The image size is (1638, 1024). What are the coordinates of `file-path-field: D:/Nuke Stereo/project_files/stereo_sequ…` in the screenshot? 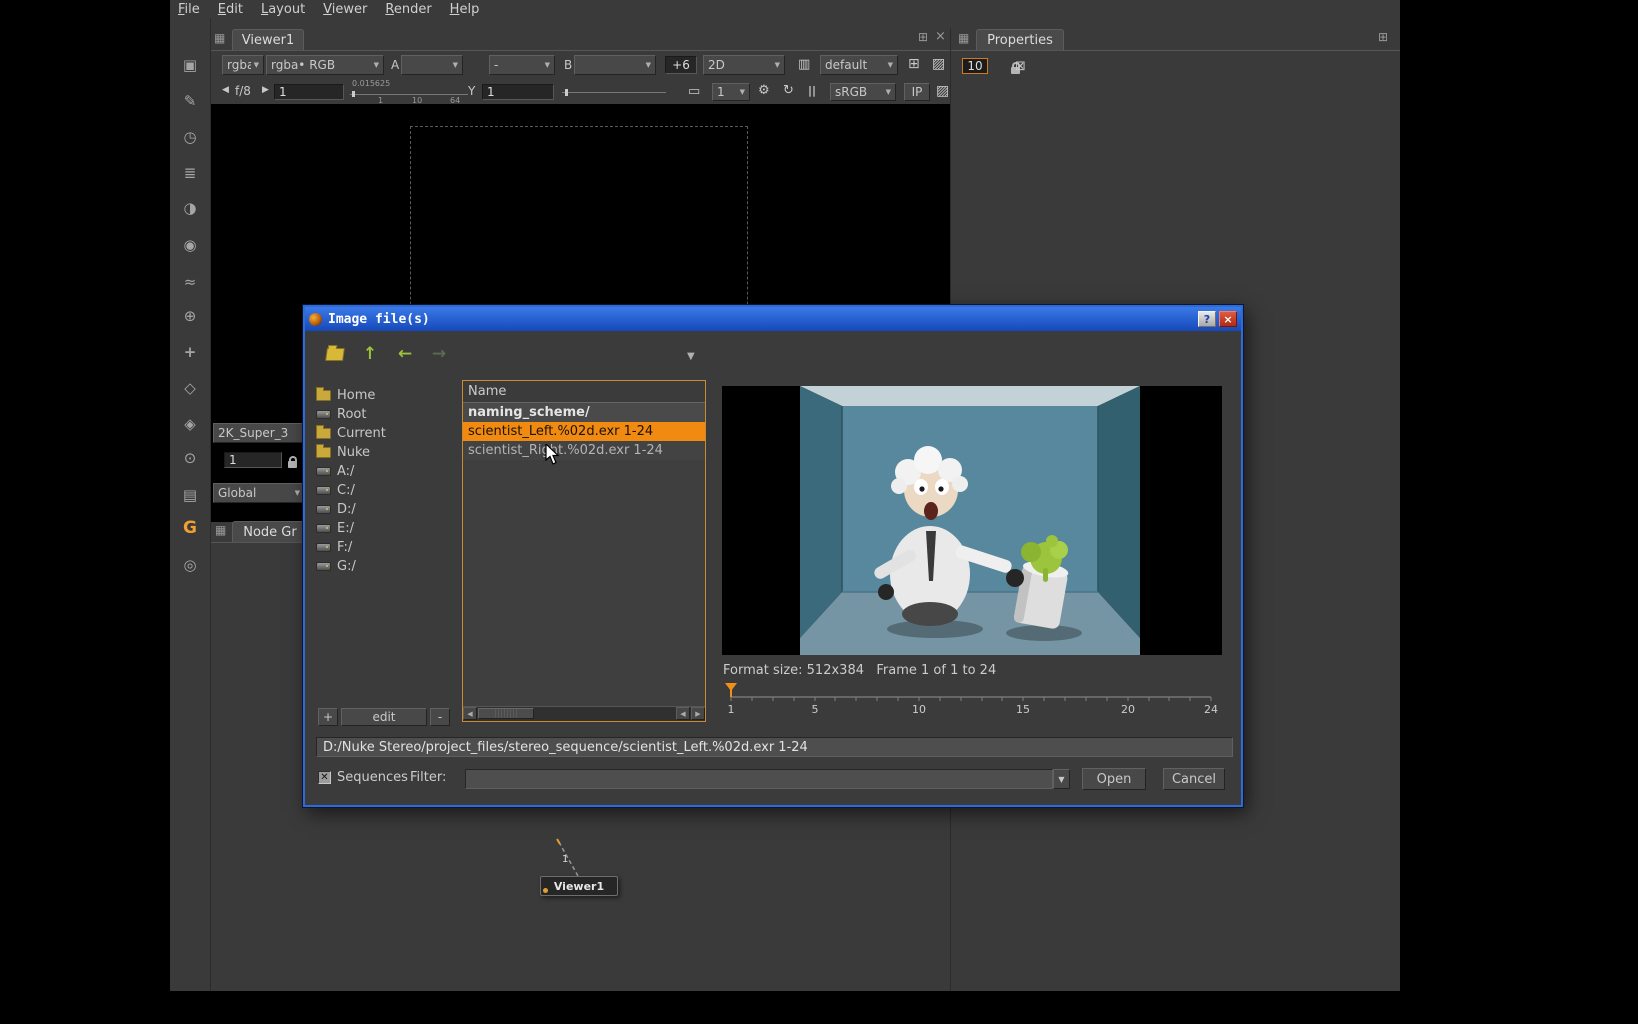 It's located at (774, 747).